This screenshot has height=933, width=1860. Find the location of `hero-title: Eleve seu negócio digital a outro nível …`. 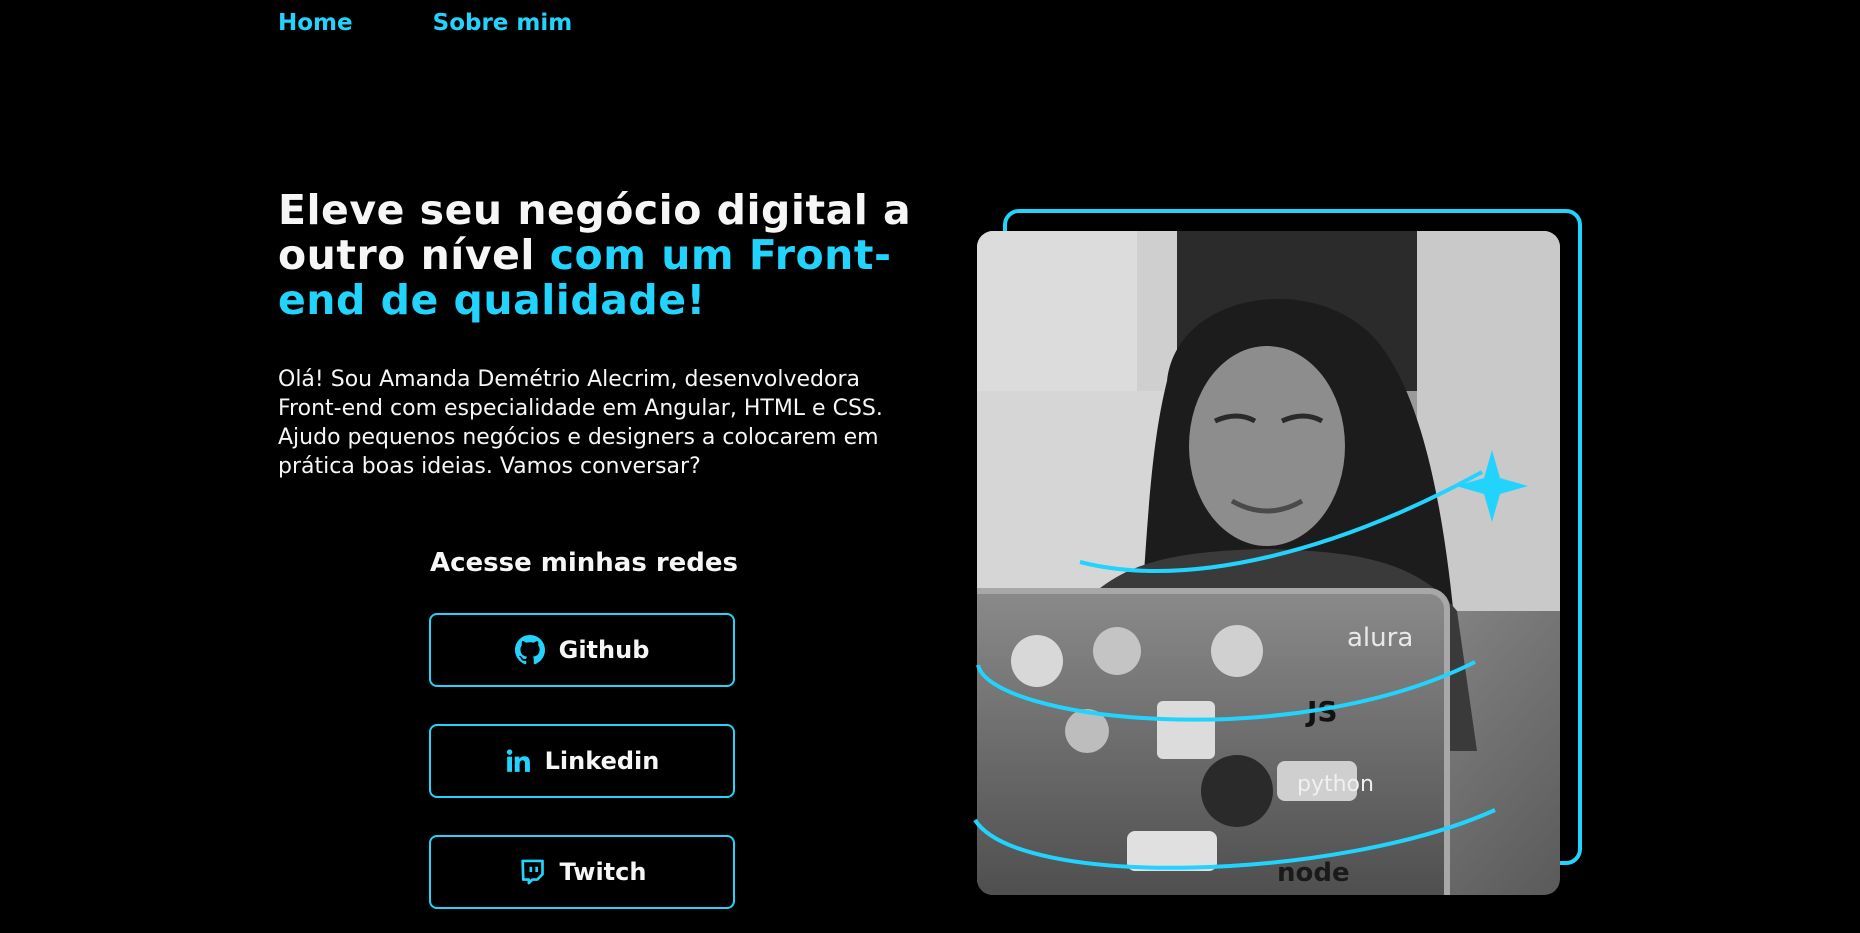

hero-title: Eleve seu negócio digital a outro nível … is located at coordinates (598, 255).